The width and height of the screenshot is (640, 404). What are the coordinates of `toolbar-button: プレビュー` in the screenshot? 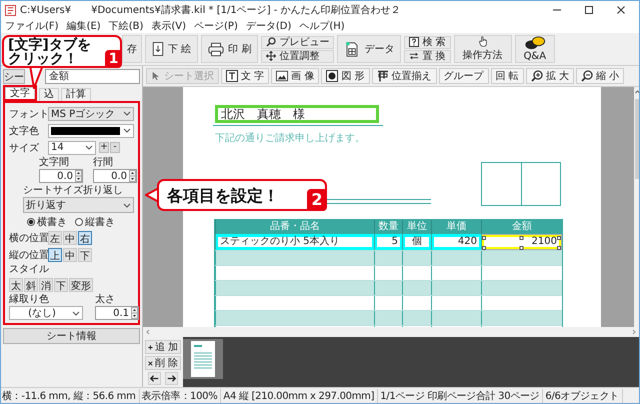 It's located at (297, 42).